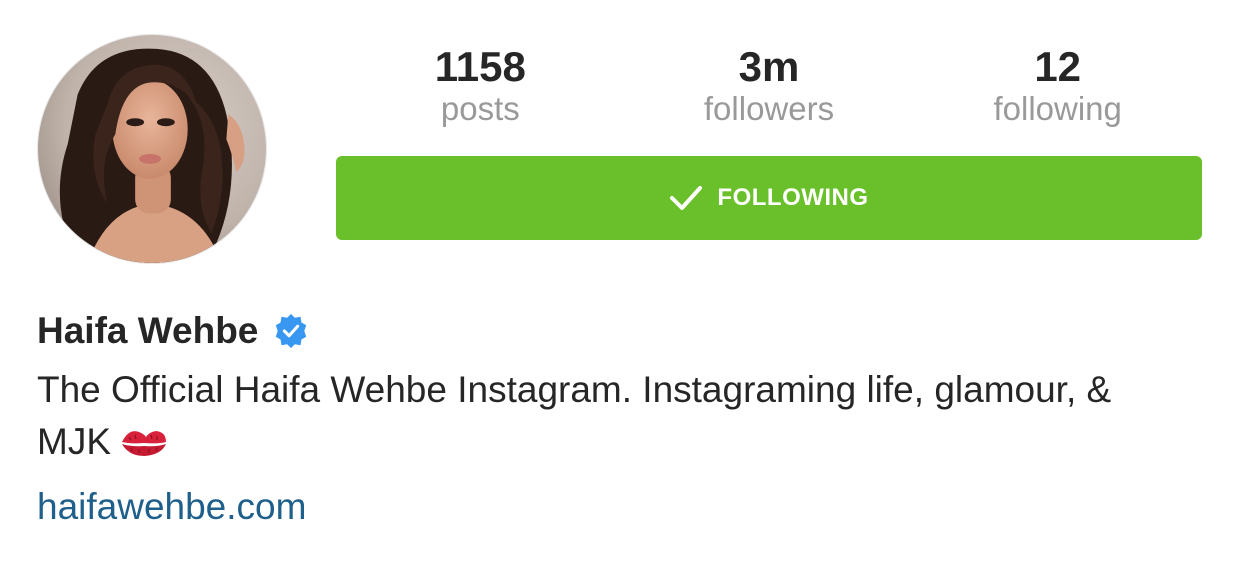 This screenshot has height=563, width=1242. What do you see at coordinates (171, 507) in the screenshot?
I see `profile-website-link: haifawehbe.com` at bounding box center [171, 507].